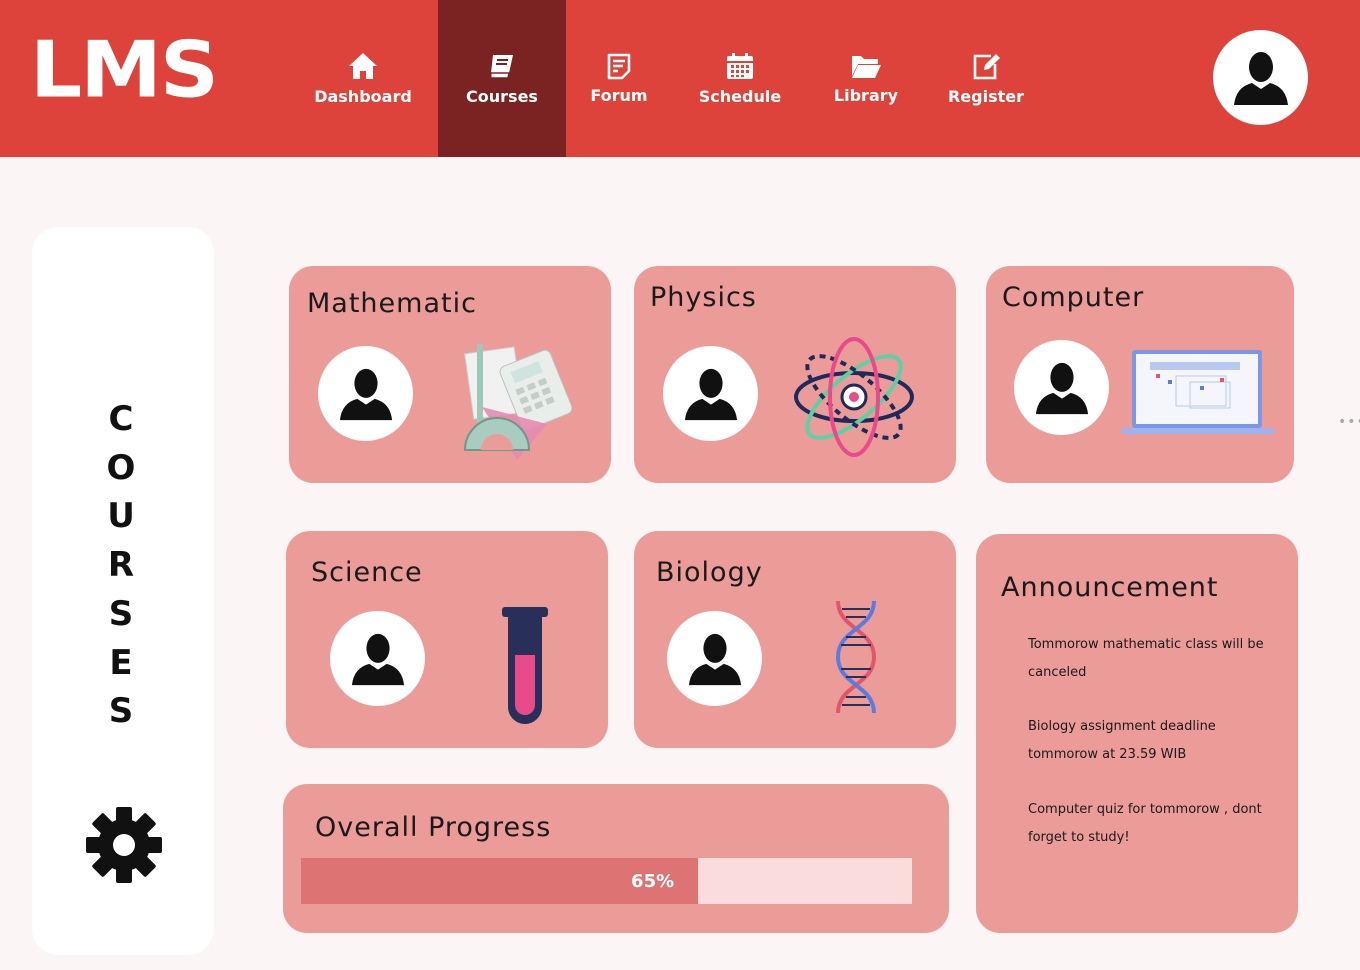  I want to click on book-icon, so click(501, 67).